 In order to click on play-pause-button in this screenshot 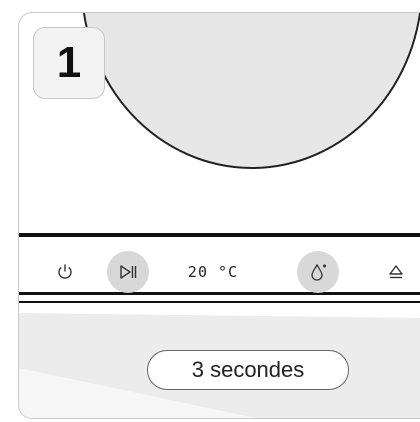, I will do `click(128, 272)`.